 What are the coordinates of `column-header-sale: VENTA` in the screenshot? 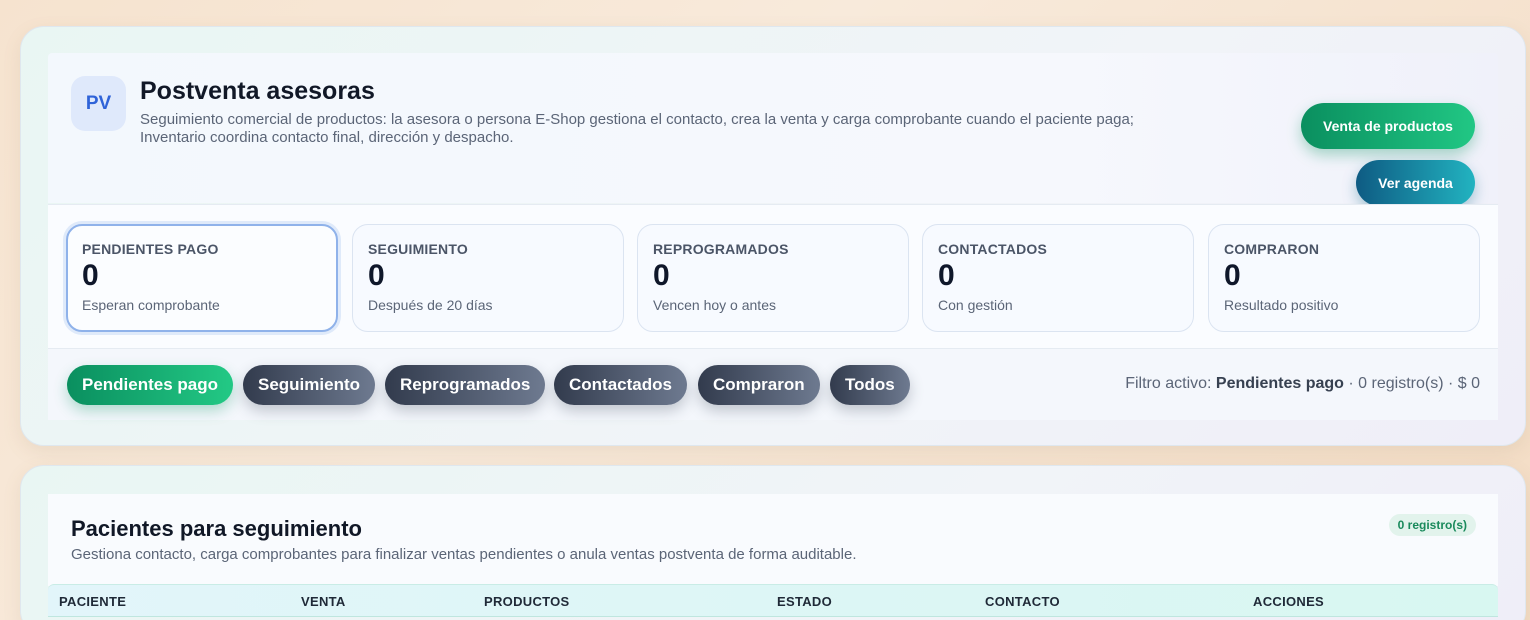 It's located at (323, 601).